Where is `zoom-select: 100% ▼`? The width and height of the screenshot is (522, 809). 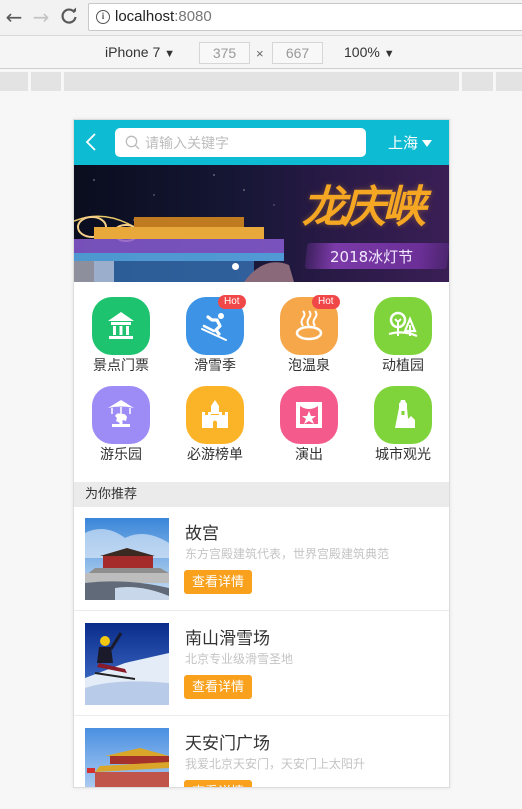 zoom-select: 100% ▼ is located at coordinates (369, 52).